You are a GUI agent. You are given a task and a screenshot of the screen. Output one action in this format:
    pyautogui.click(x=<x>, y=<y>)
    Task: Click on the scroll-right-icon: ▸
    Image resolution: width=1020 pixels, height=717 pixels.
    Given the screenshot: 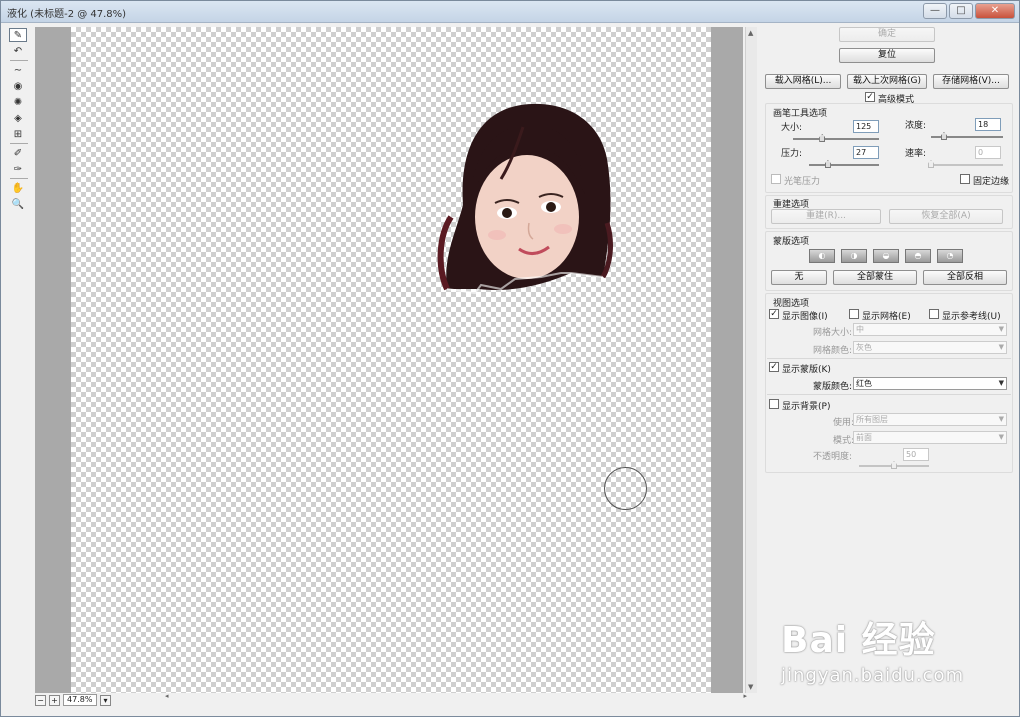 What is the action you would take?
    pyautogui.click(x=745, y=696)
    